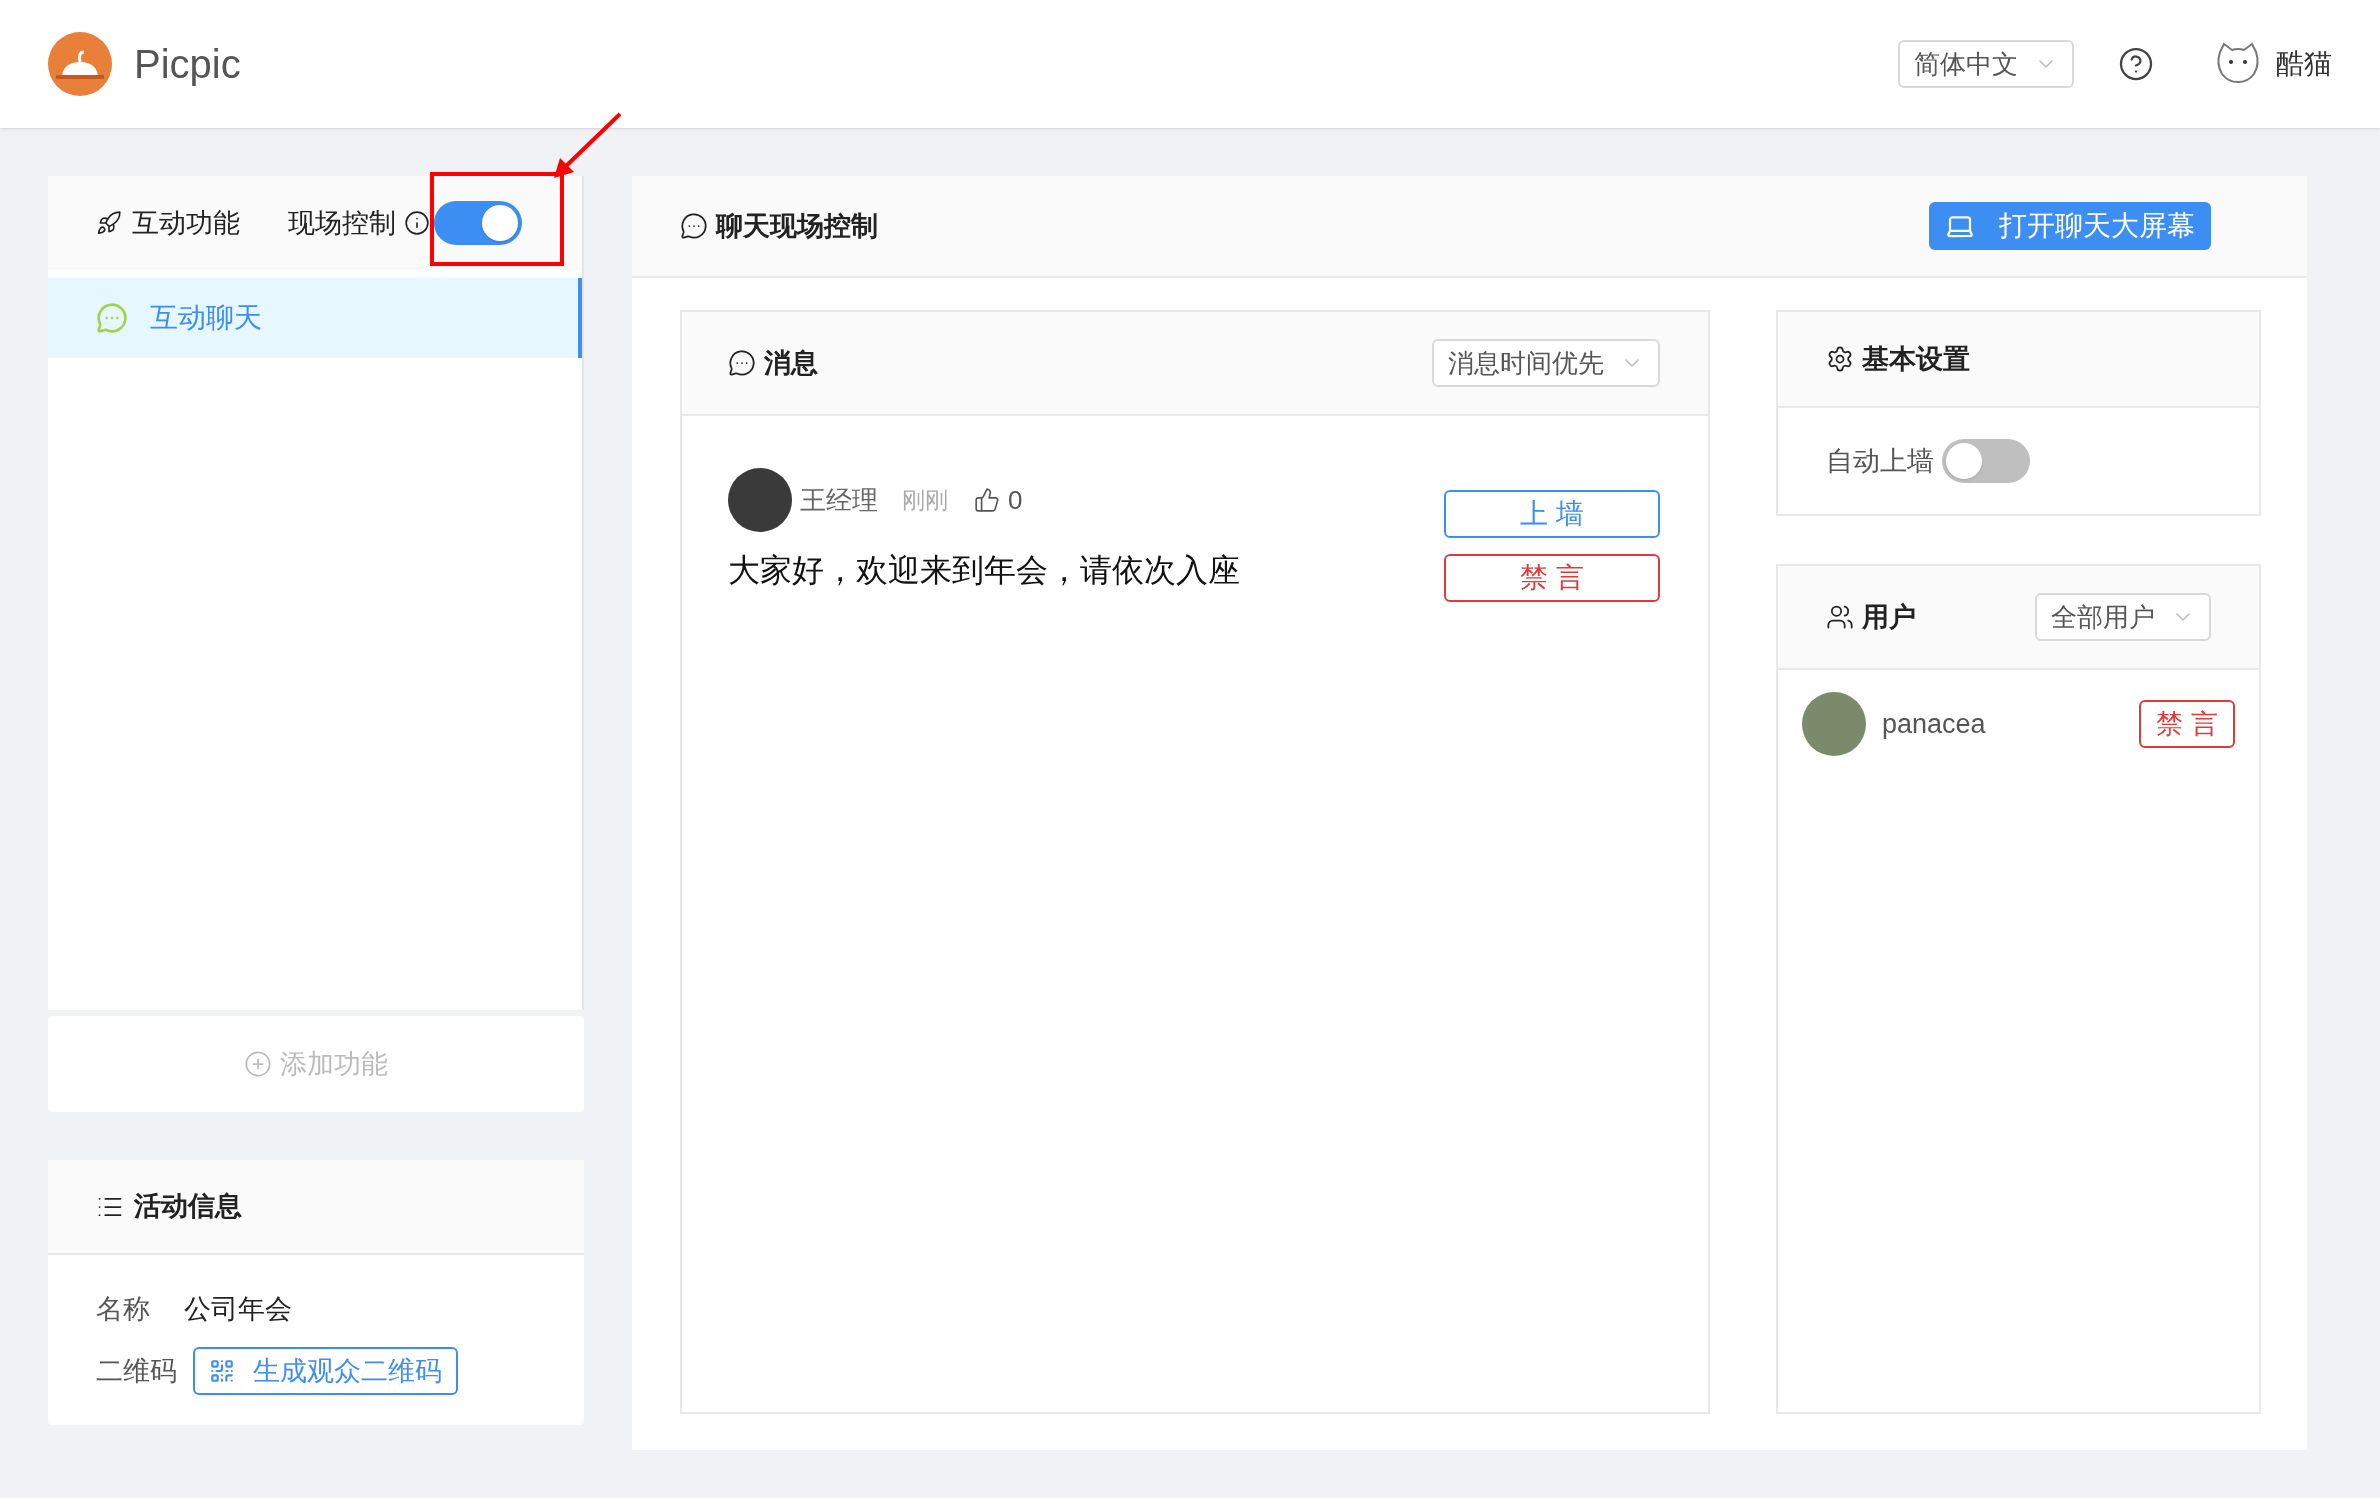 The height and width of the screenshot is (1498, 2380). Describe the element at coordinates (109, 223) in the screenshot. I see `rocket-icon` at that location.